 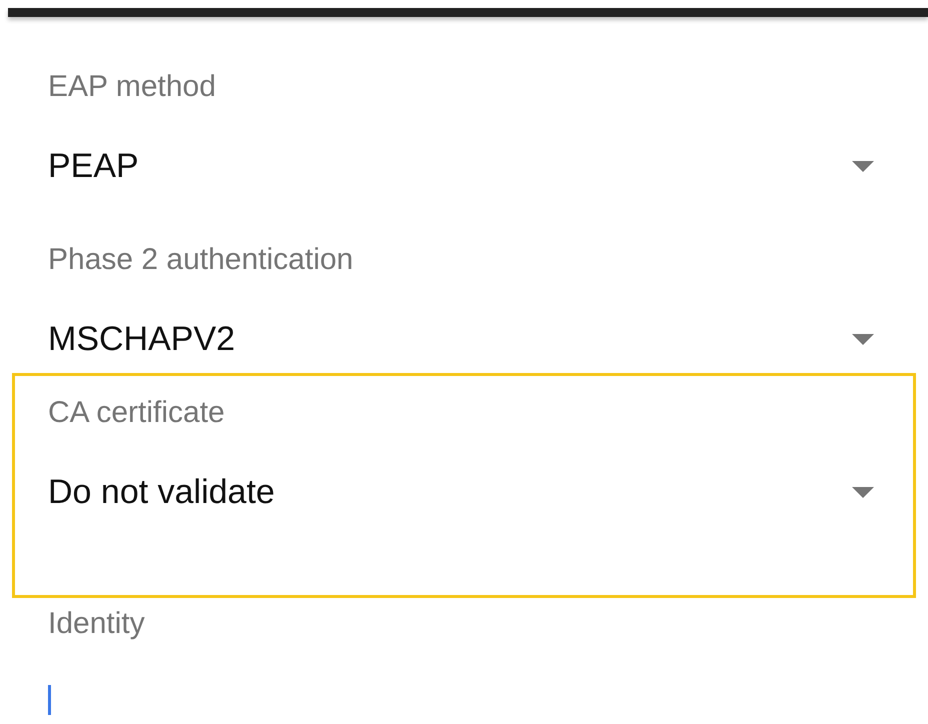 I want to click on field-label: CA certificate, so click(x=137, y=413).